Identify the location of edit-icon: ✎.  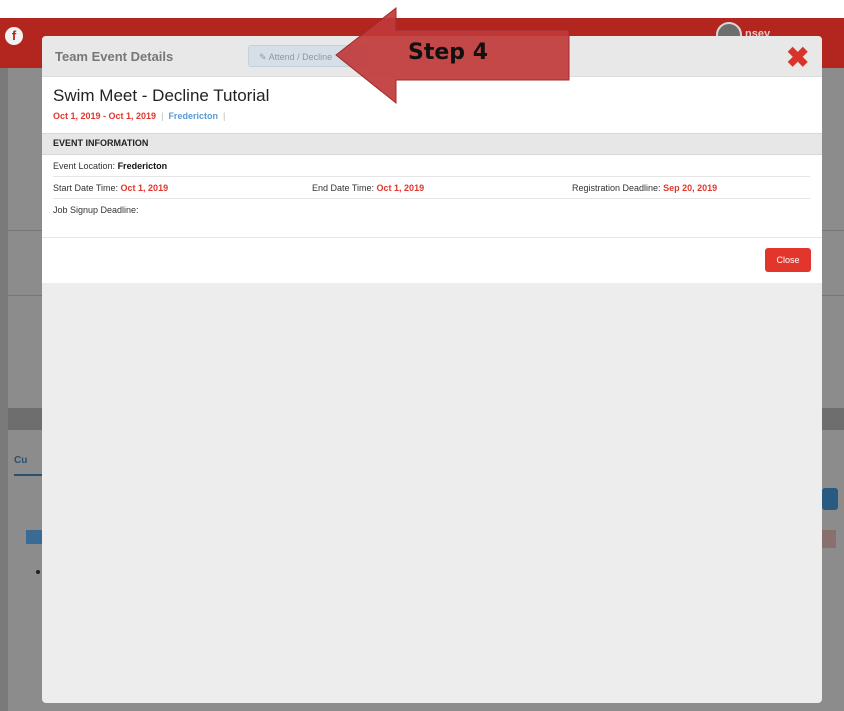
(263, 57).